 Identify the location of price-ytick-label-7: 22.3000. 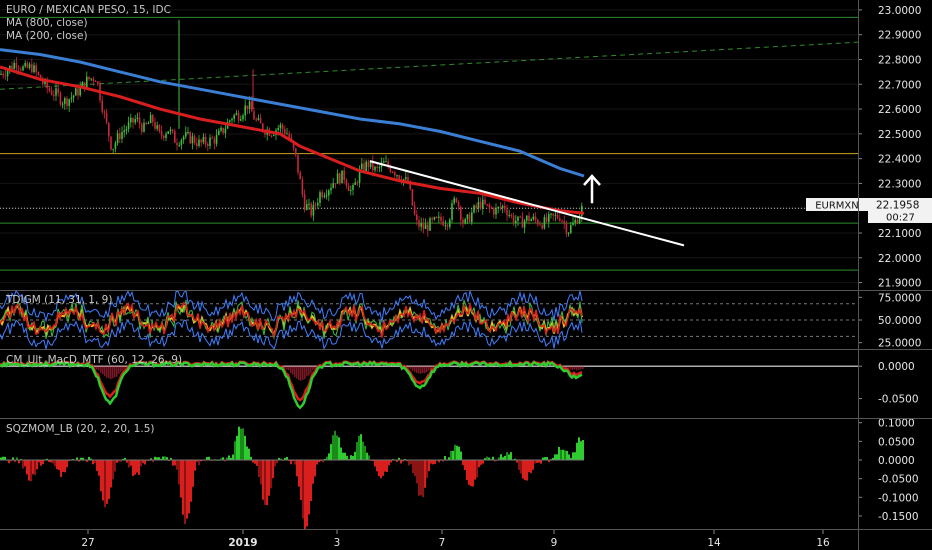
(899, 184).